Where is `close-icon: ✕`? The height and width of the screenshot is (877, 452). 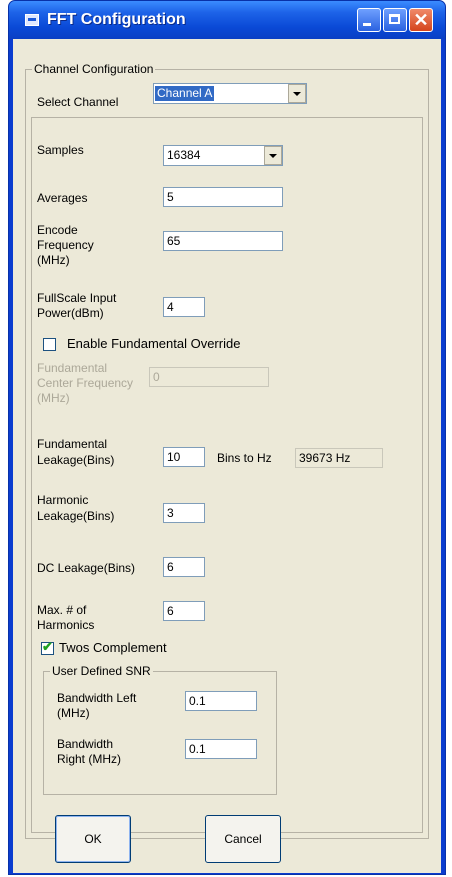
close-icon: ✕ is located at coordinates (421, 20).